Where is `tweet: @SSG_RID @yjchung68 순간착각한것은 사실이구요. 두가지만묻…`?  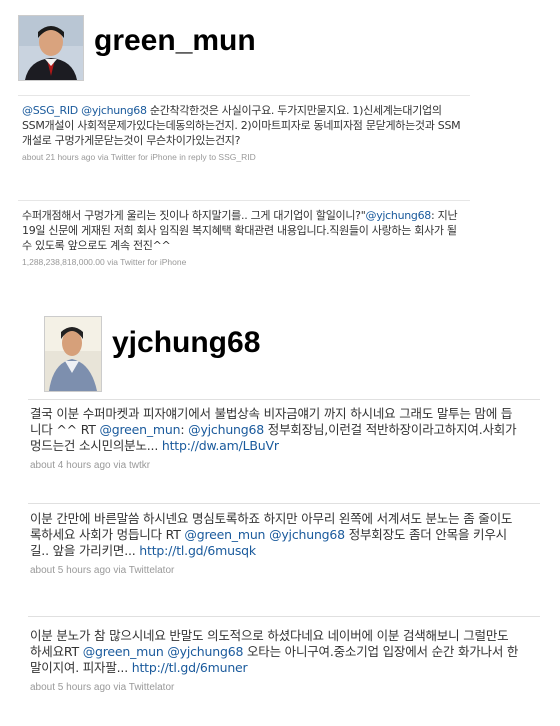 tweet: @SSG_RID @yjchung68 순간착각한것은 사실이구요. 두가지만묻… is located at coordinates (242, 132).